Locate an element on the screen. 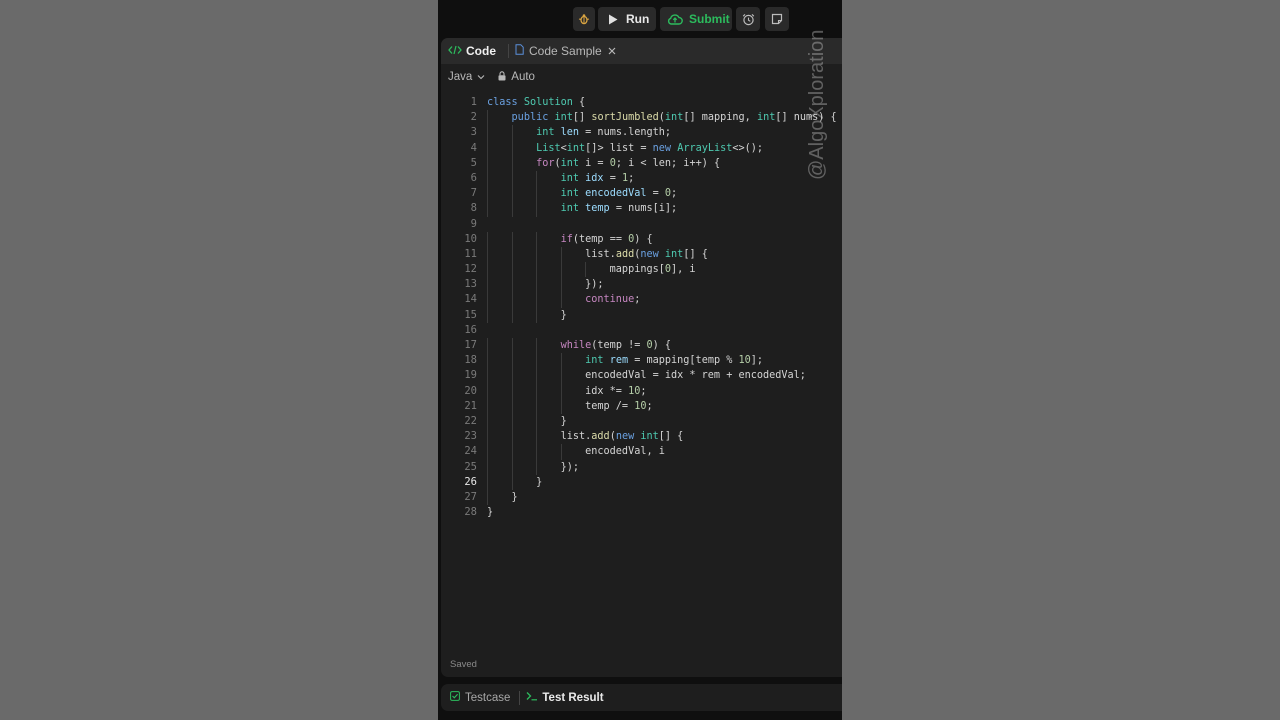 This screenshot has width=1280, height=720. submit-button: Submit is located at coordinates (696, 19).